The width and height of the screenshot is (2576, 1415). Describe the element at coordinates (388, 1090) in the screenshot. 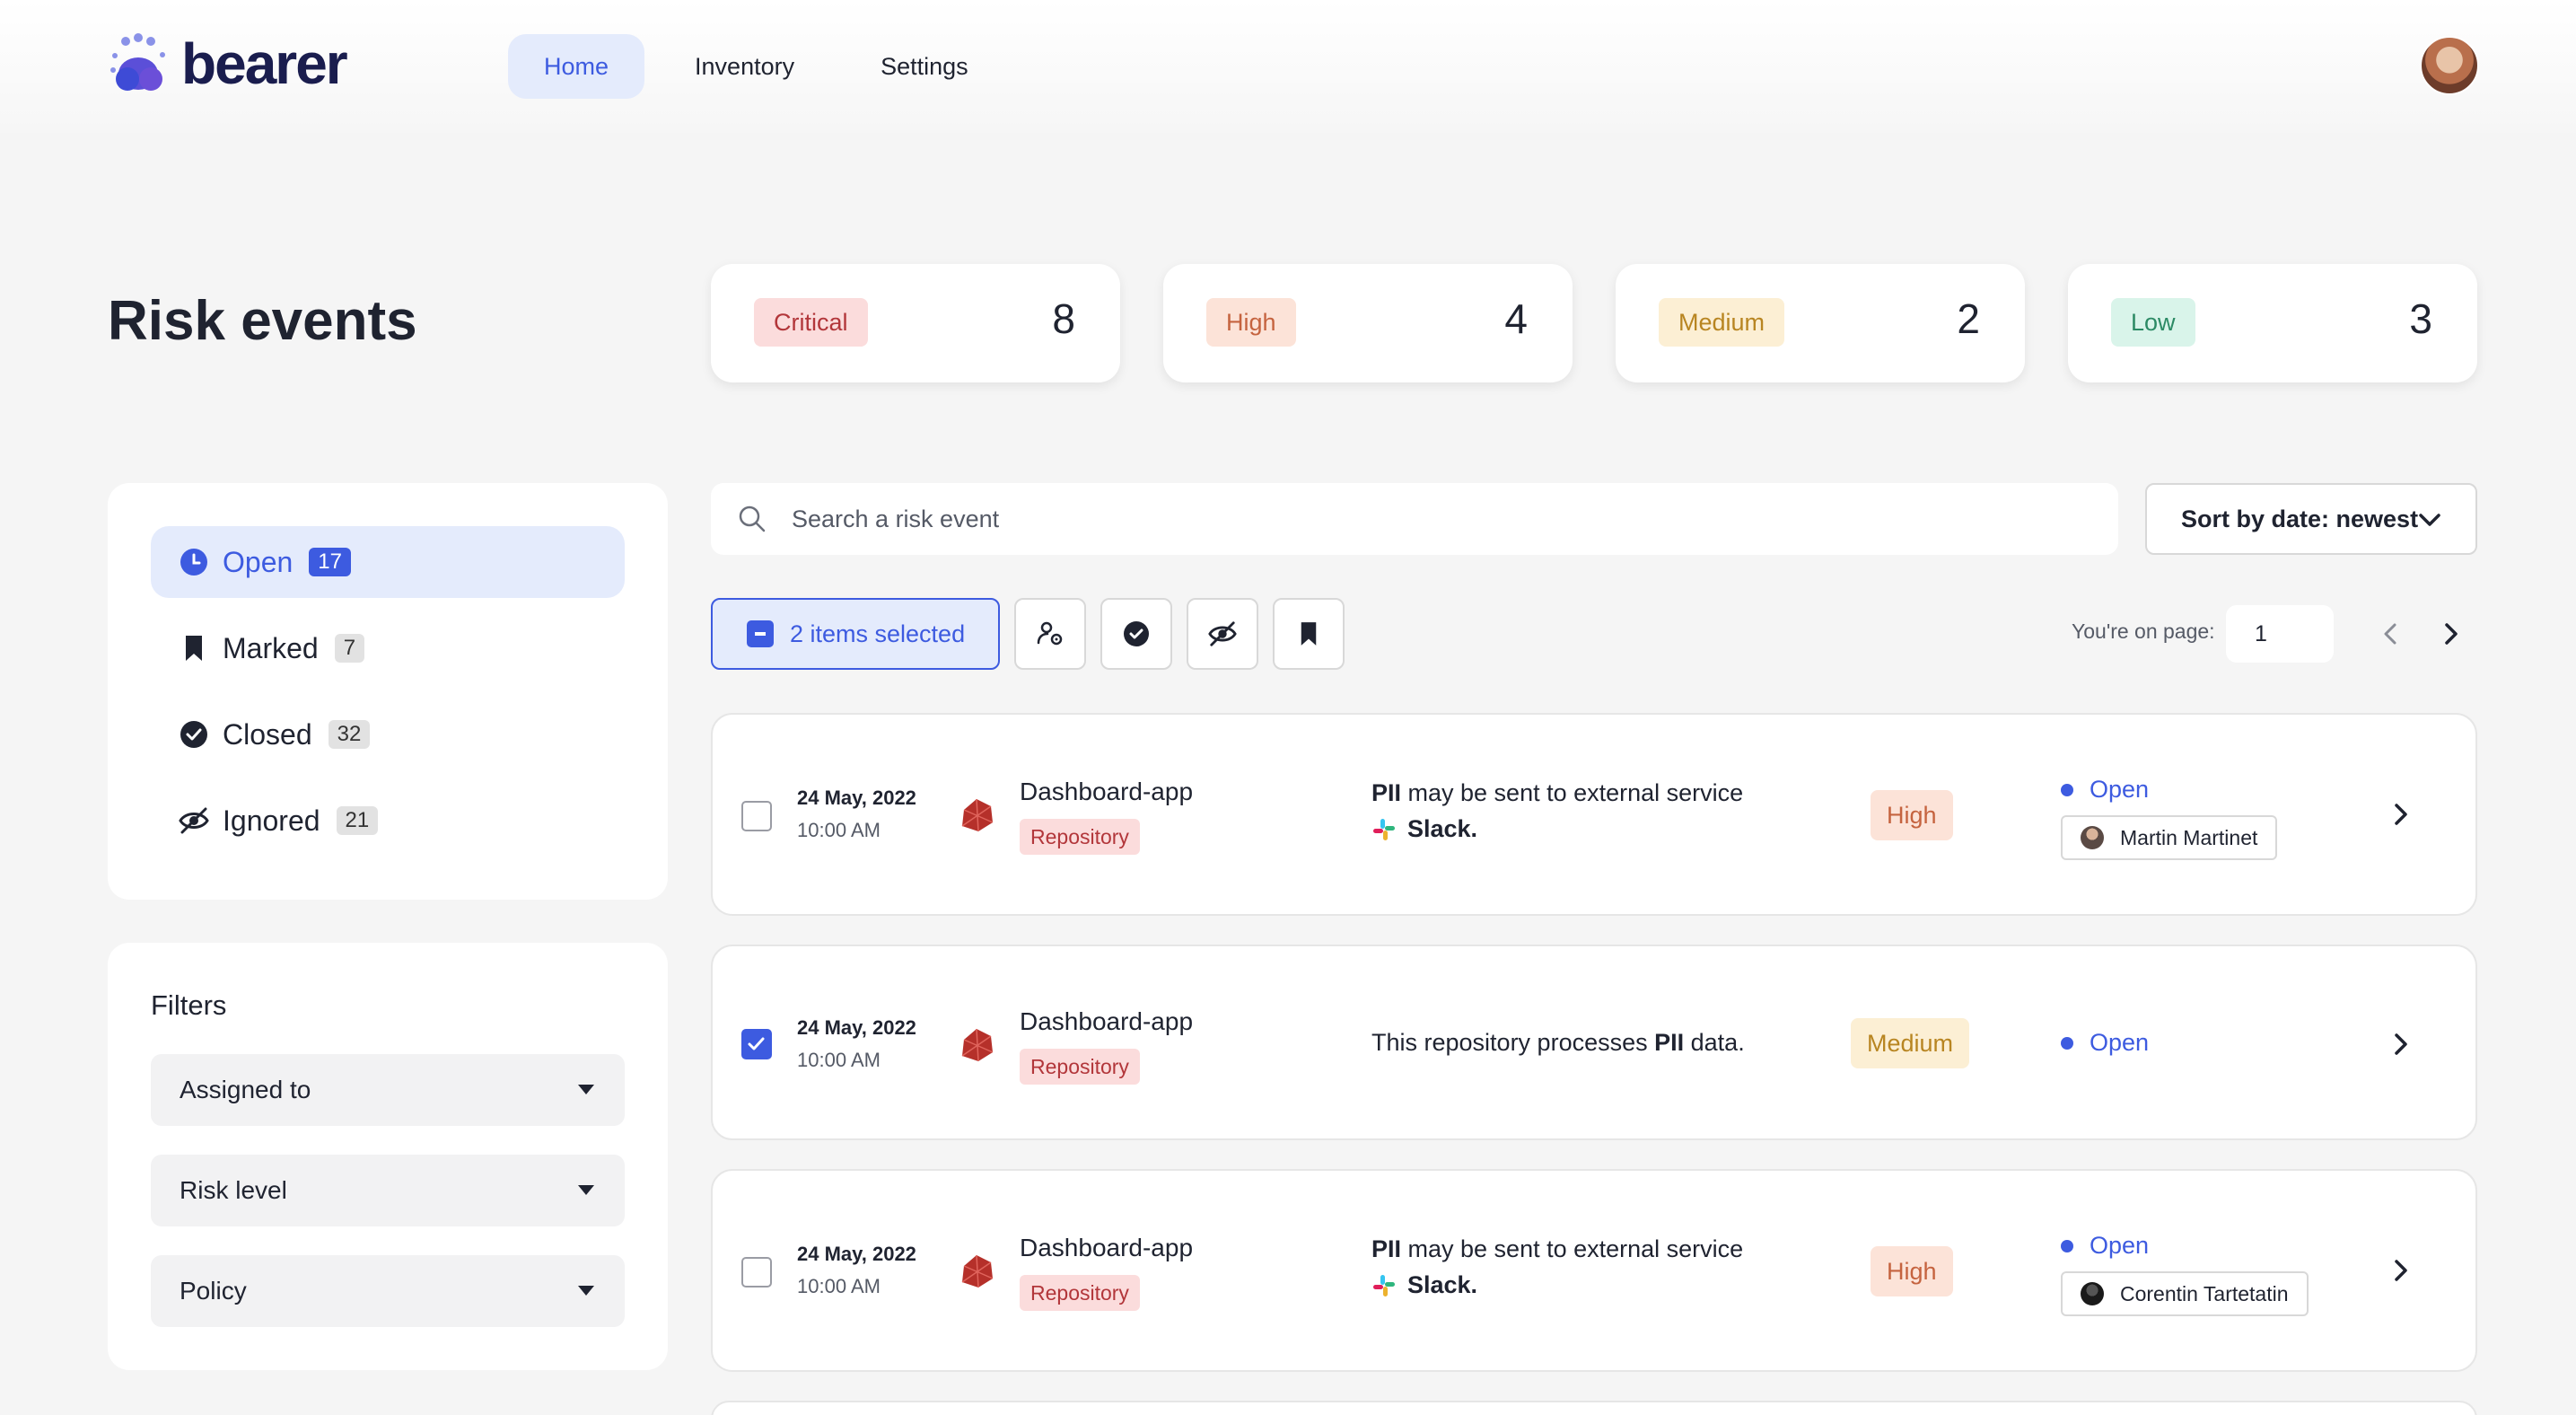

I see `assigned-to-dropdown: Assigned to` at that location.